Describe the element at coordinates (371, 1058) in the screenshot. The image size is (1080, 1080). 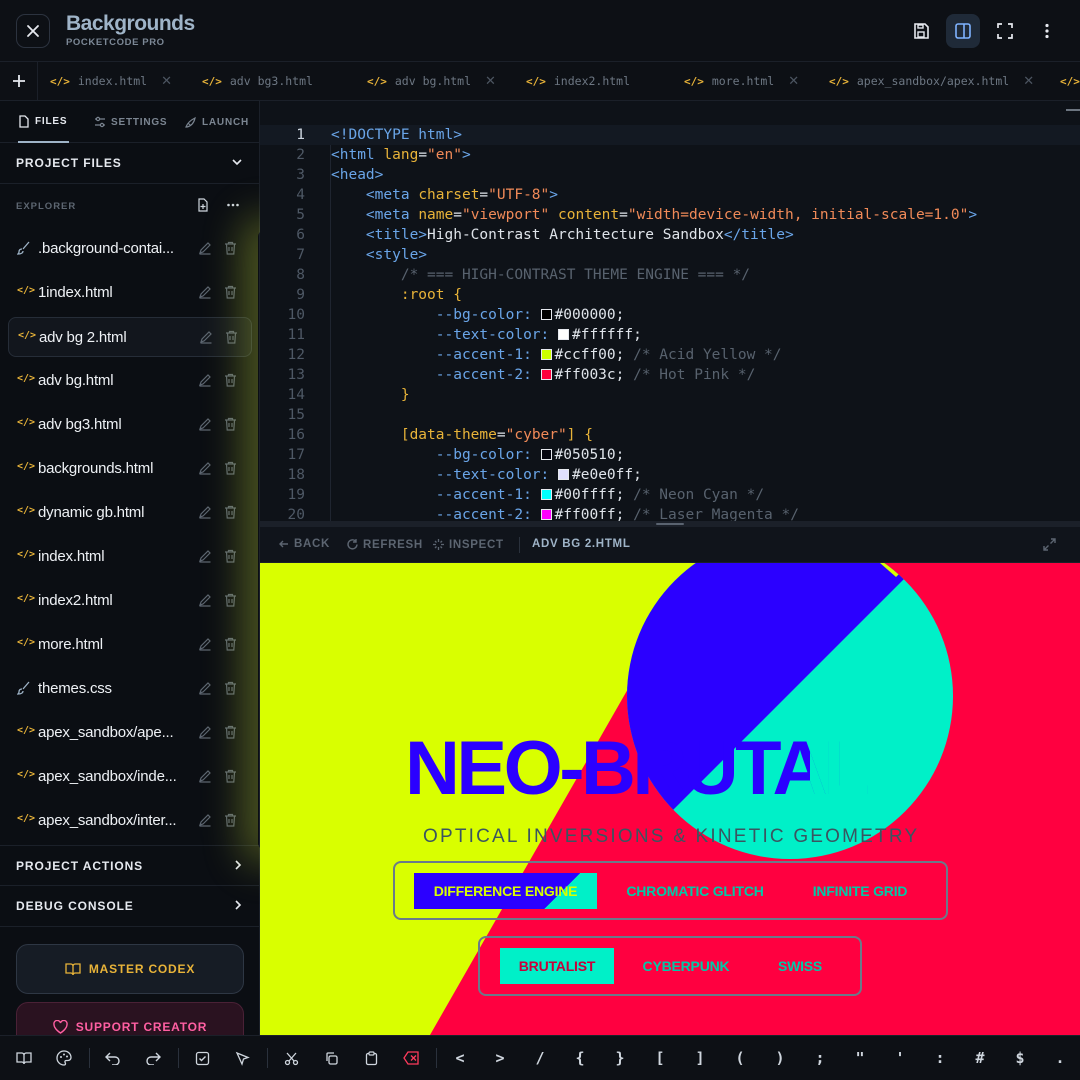
I see `paste-button` at that location.